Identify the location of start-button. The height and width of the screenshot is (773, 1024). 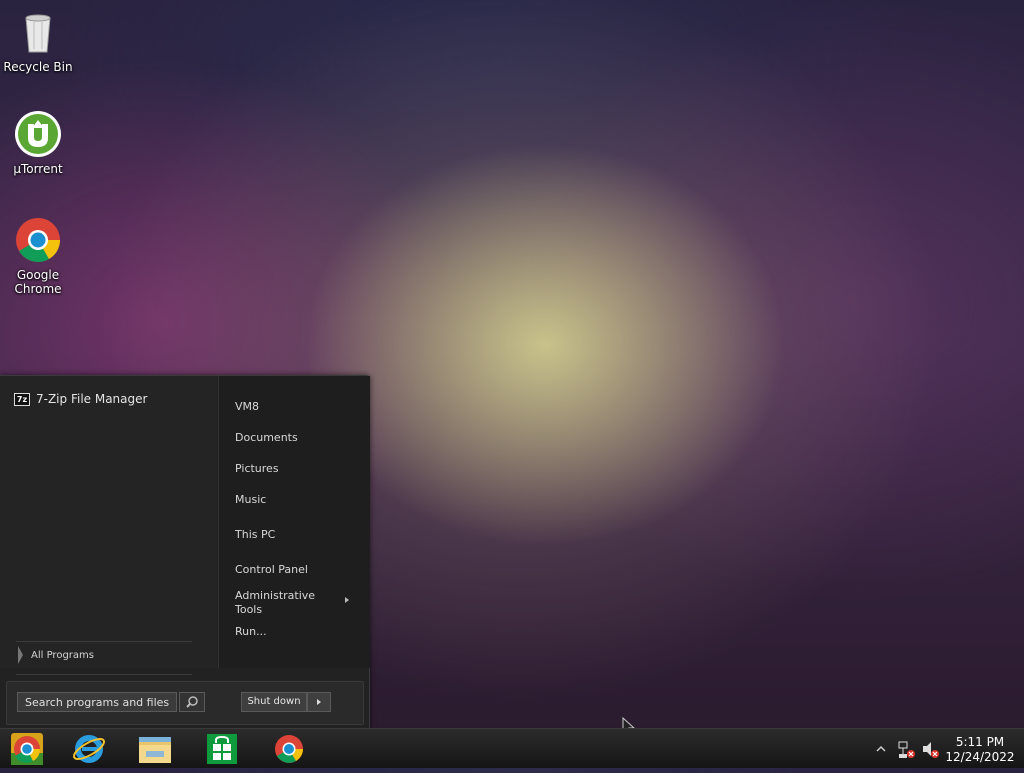
(27, 749).